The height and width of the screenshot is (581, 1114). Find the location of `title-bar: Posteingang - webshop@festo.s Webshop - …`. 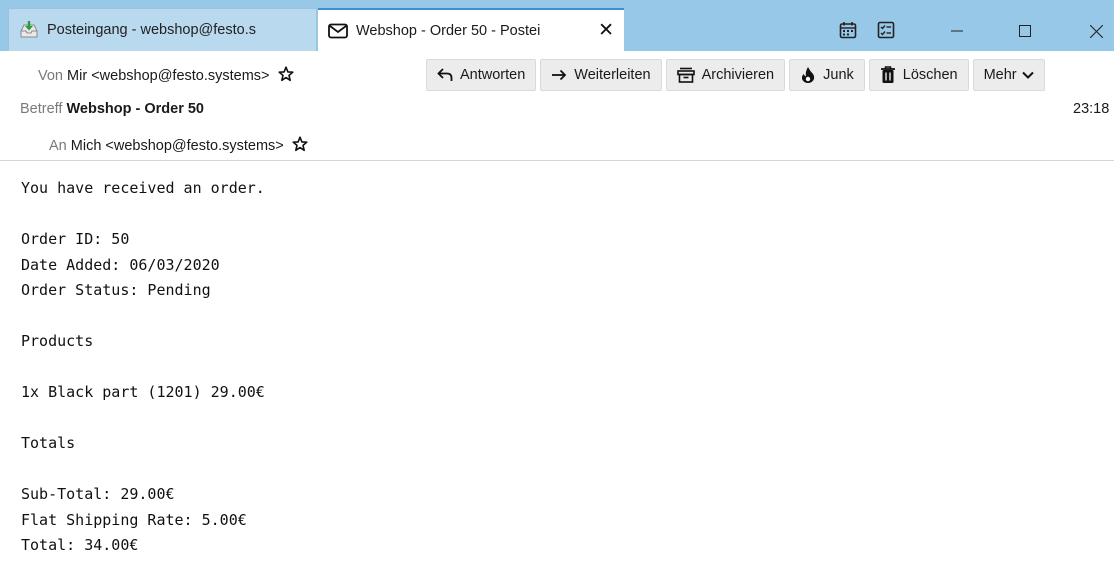

title-bar: Posteingang - webshop@festo.s Webshop - … is located at coordinates (557, 25).